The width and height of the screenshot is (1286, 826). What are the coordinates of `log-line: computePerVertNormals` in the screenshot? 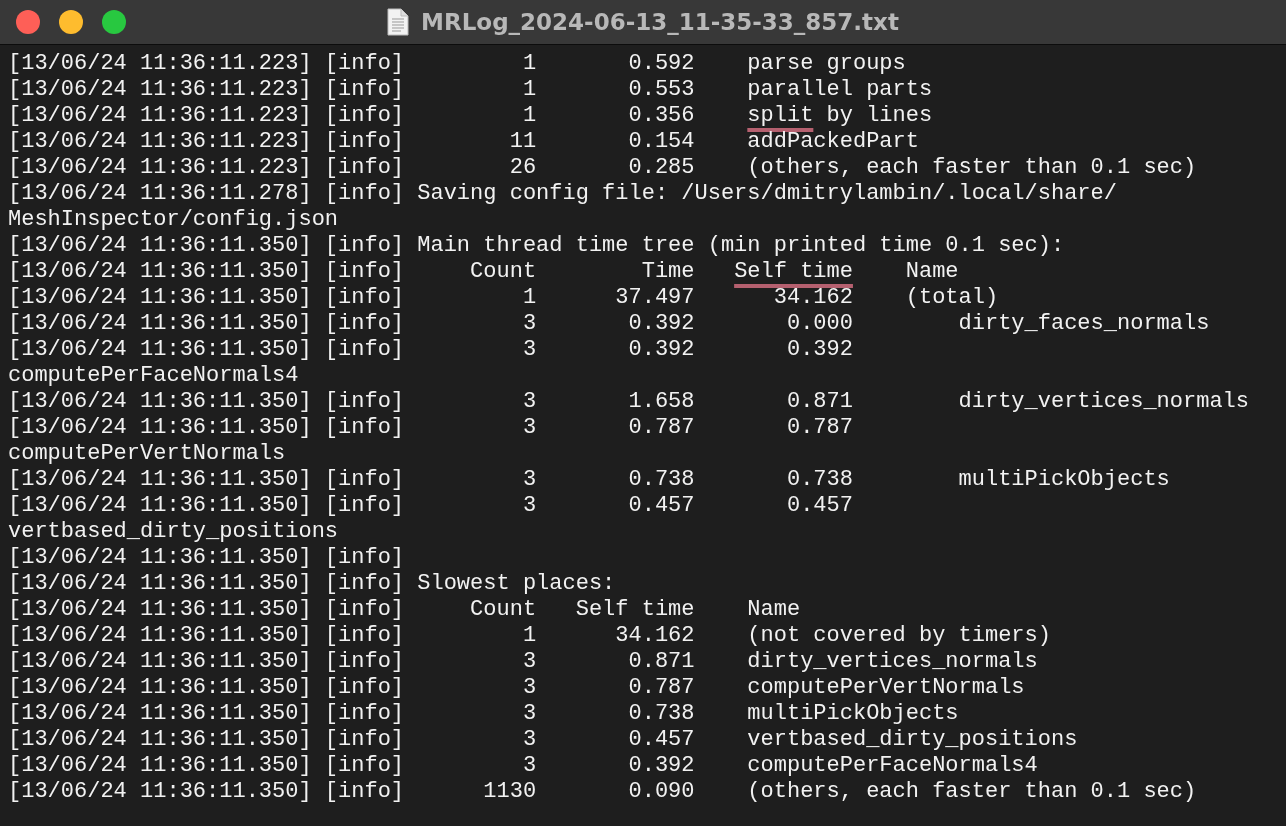 It's located at (147, 454).